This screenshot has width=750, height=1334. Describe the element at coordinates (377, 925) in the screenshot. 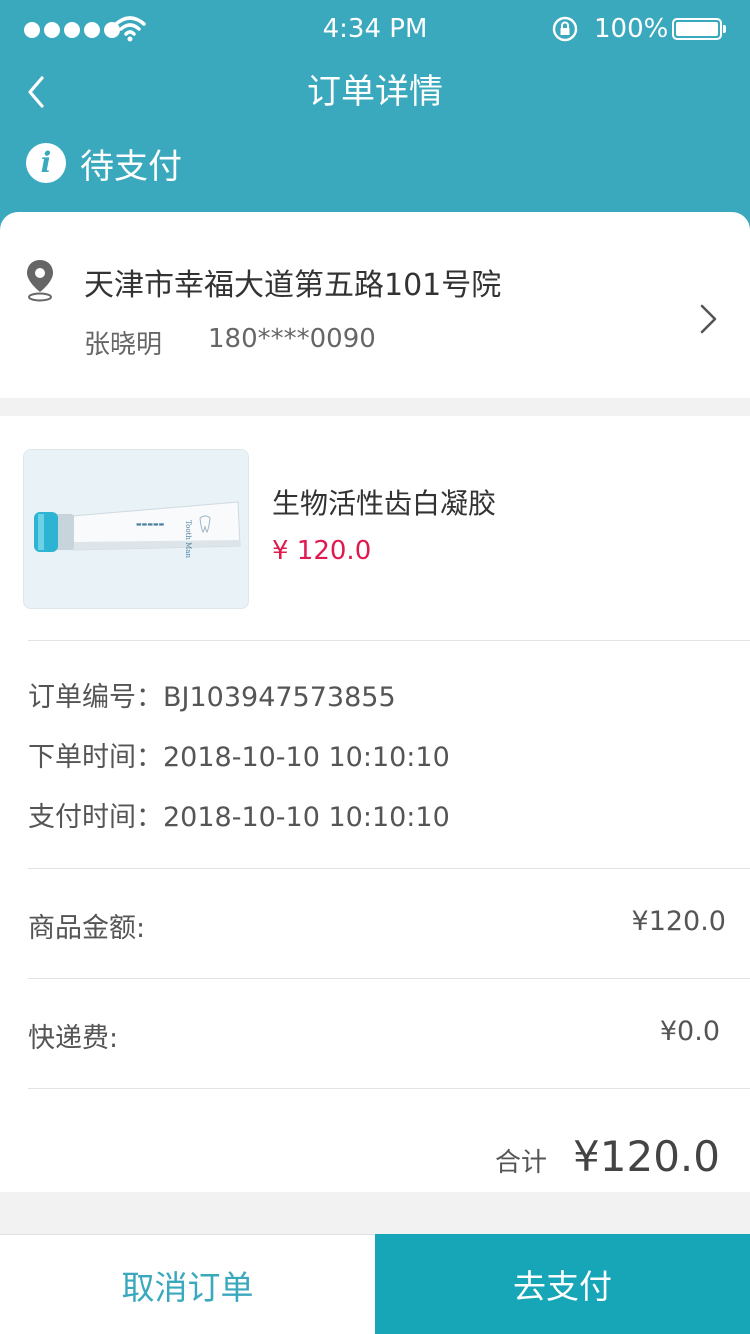

I see `goods-amount-row: 商品金额: ¥120.0` at that location.